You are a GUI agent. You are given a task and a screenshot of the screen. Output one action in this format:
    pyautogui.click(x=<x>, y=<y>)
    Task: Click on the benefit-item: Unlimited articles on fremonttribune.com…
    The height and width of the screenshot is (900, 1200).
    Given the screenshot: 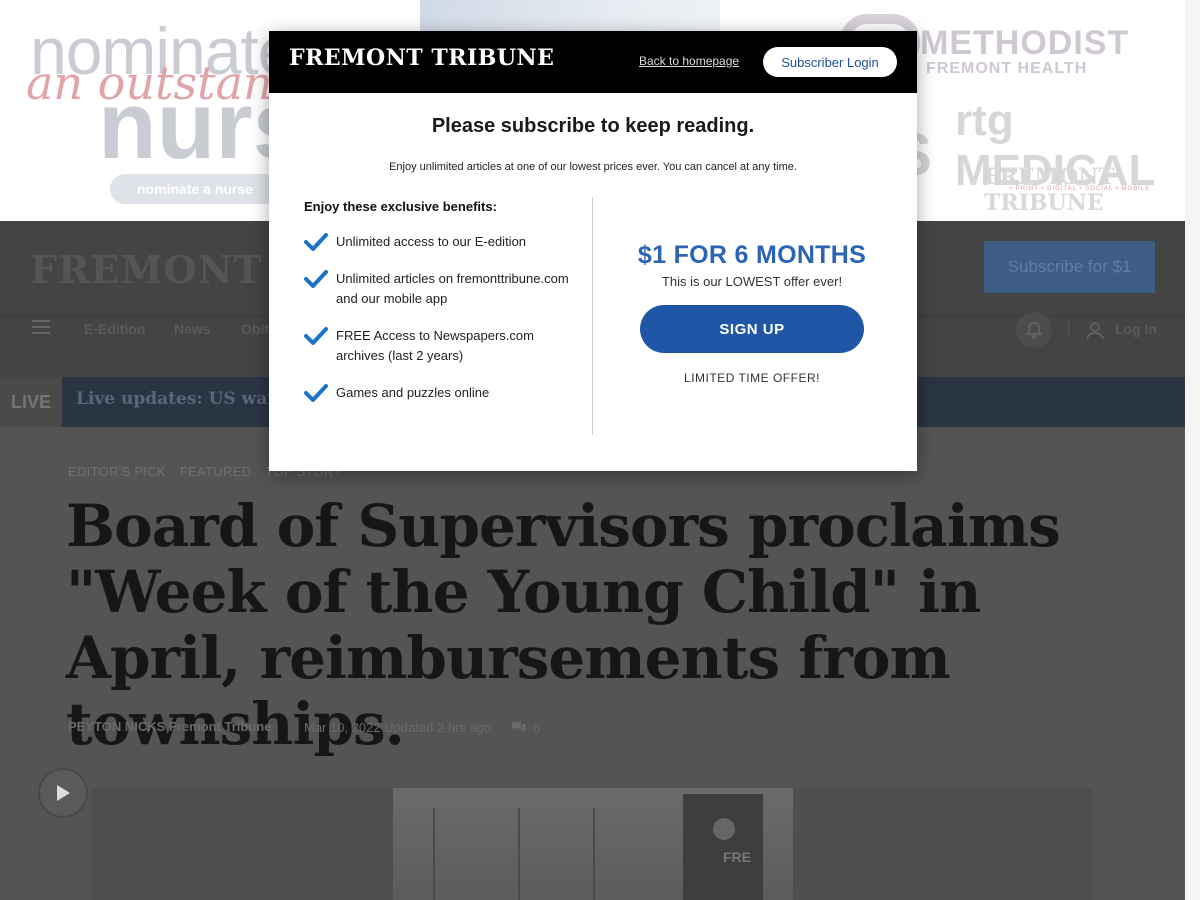 What is the action you would take?
    pyautogui.click(x=444, y=289)
    